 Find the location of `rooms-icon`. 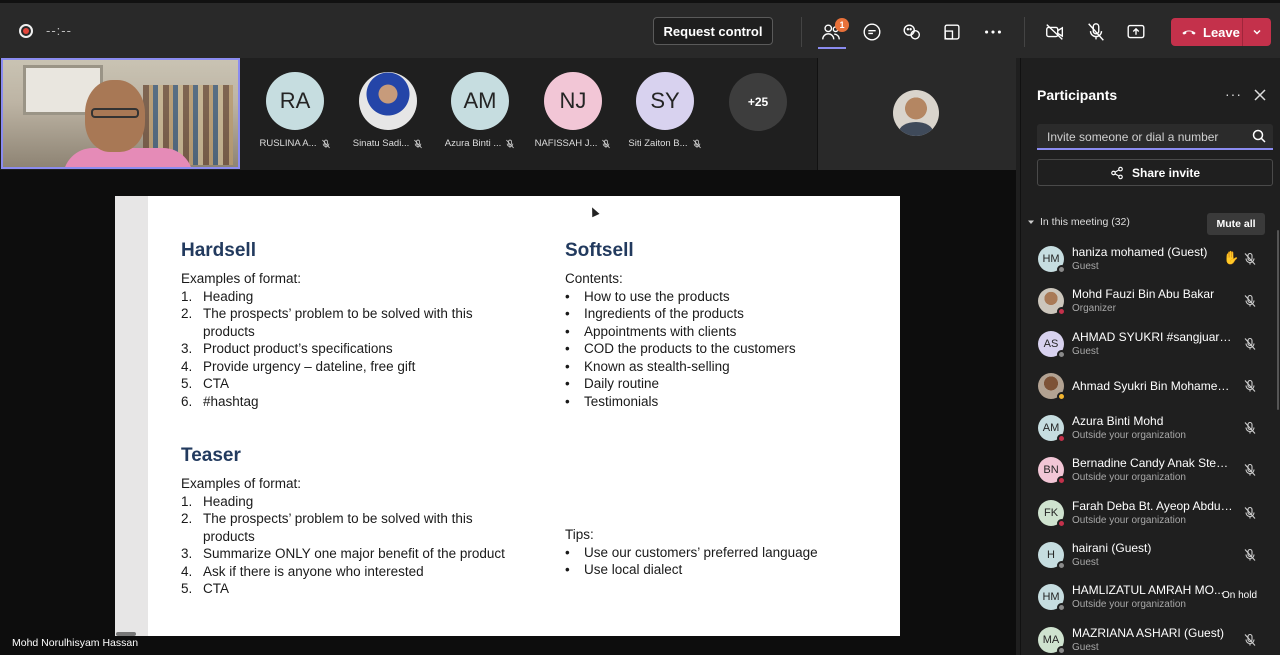

rooms-icon is located at coordinates (952, 32).